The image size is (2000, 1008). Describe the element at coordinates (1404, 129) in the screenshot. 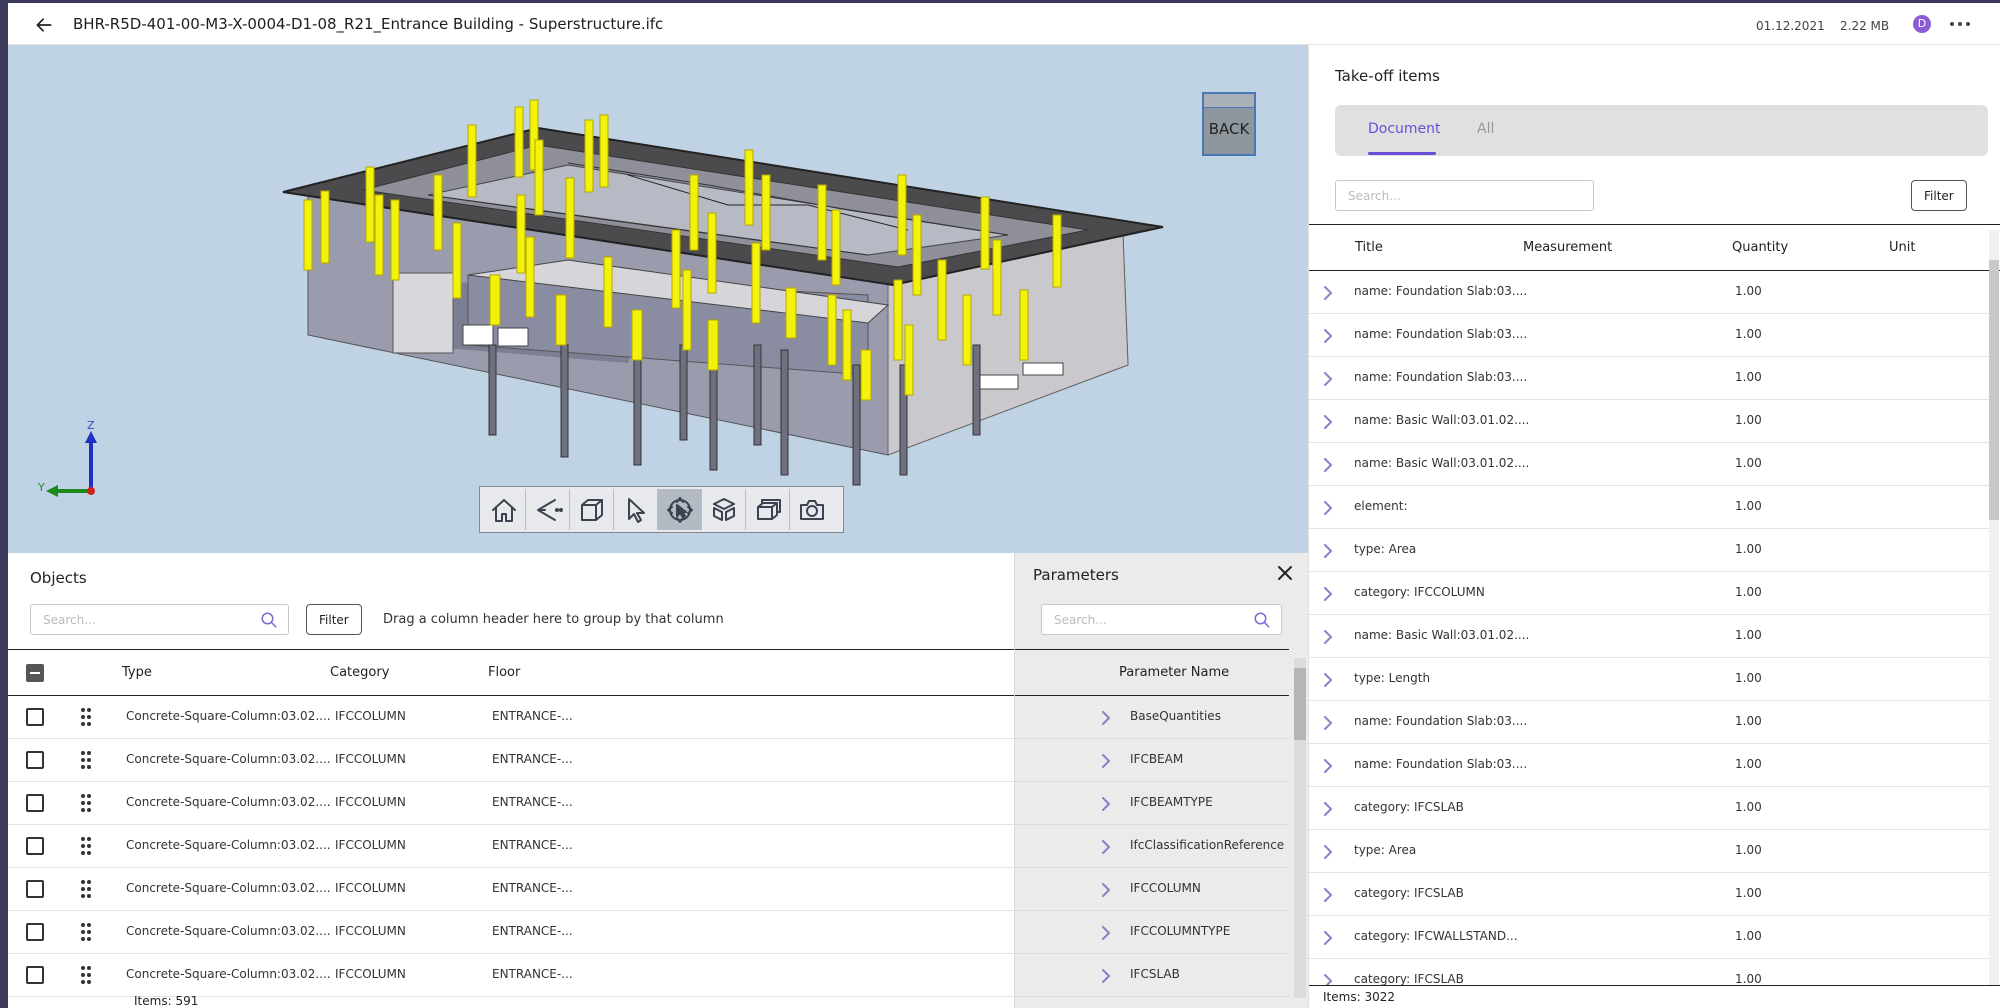

I see `tab-document: Document` at that location.